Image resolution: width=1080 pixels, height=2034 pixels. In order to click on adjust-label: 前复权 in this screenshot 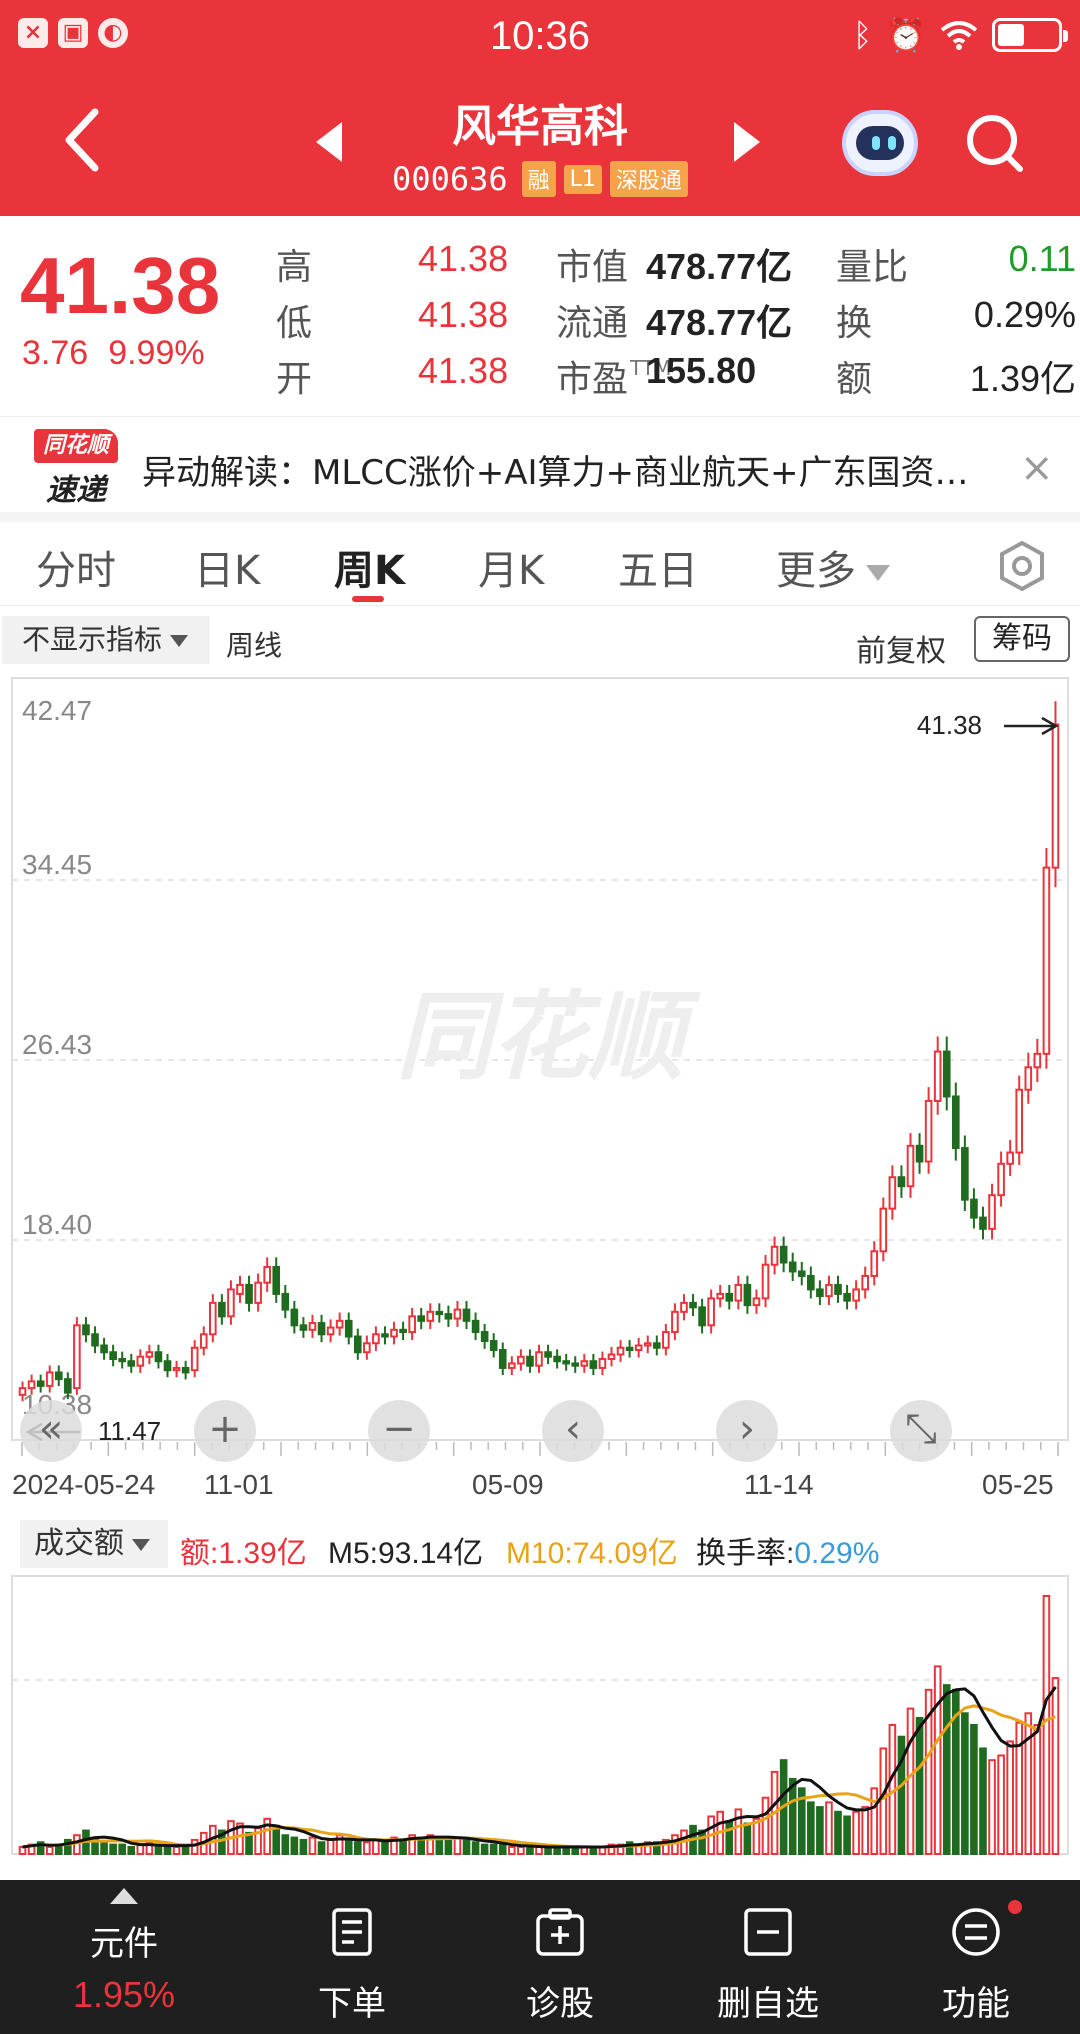, I will do `click(901, 648)`.